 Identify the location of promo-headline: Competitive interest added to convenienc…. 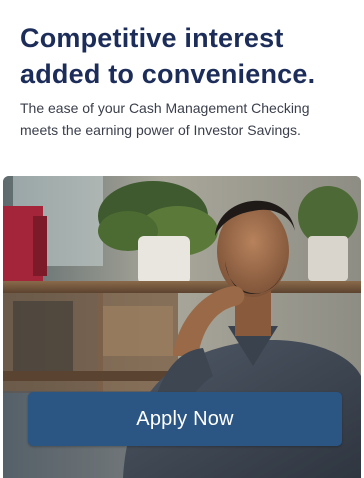
(180, 56).